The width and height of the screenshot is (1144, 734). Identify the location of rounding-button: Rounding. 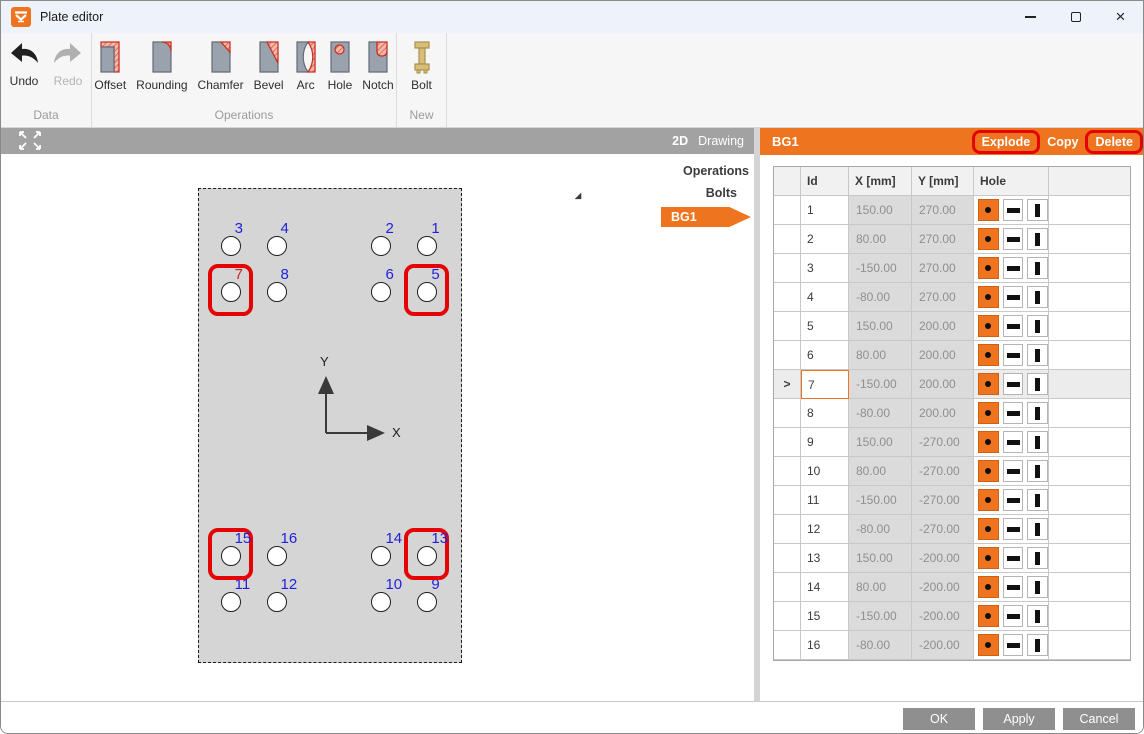
(161, 65).